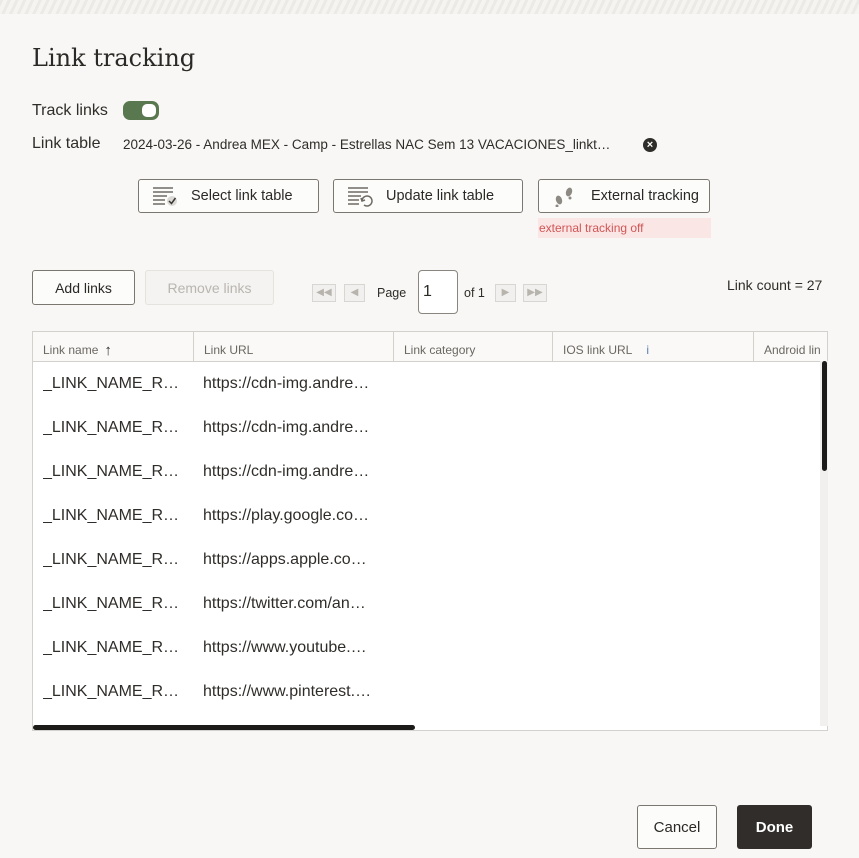  What do you see at coordinates (70, 110) in the screenshot?
I see `track-links-label: Track links` at bounding box center [70, 110].